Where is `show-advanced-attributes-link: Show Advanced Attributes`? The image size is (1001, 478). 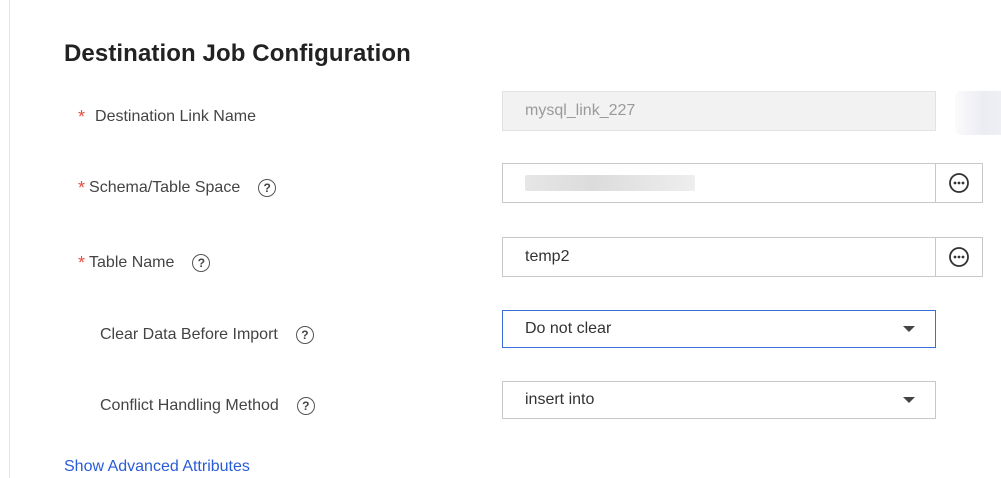 show-advanced-attributes-link: Show Advanced Attributes is located at coordinates (157, 467).